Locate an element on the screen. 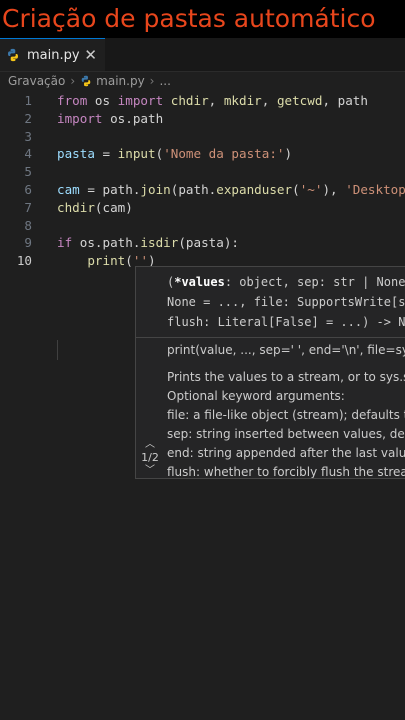 The height and width of the screenshot is (720, 405). indent-guide is located at coordinates (57, 350).